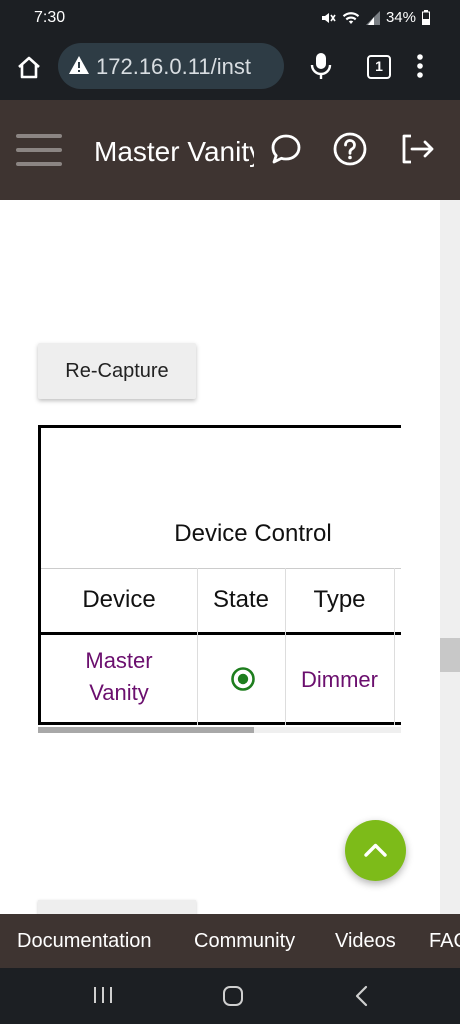 The height and width of the screenshot is (1024, 460). I want to click on system-navigation-bar, so click(230, 996).